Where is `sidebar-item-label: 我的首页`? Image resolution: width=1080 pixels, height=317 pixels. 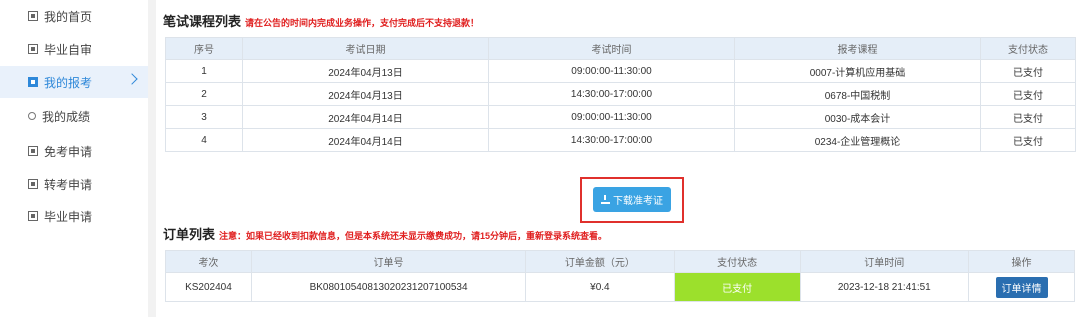 sidebar-item-label: 我的首页 is located at coordinates (68, 16).